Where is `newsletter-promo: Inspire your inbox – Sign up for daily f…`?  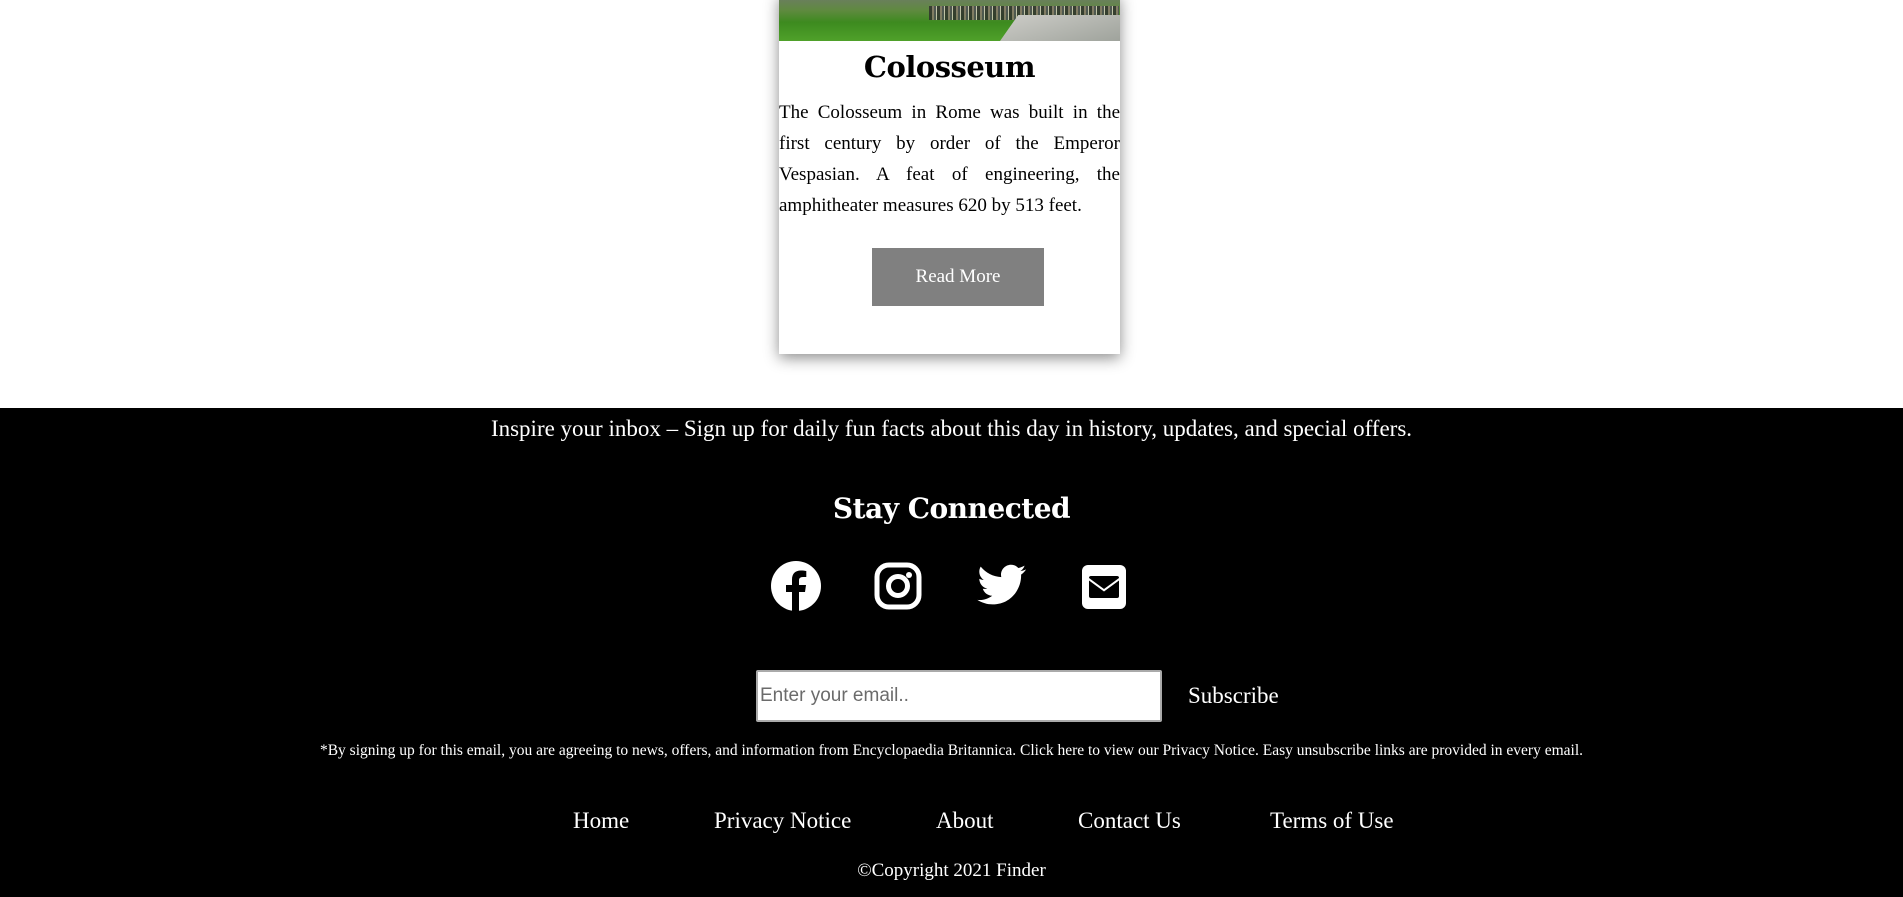 newsletter-promo: Inspire your inbox – Sign up for daily f… is located at coordinates (951, 428).